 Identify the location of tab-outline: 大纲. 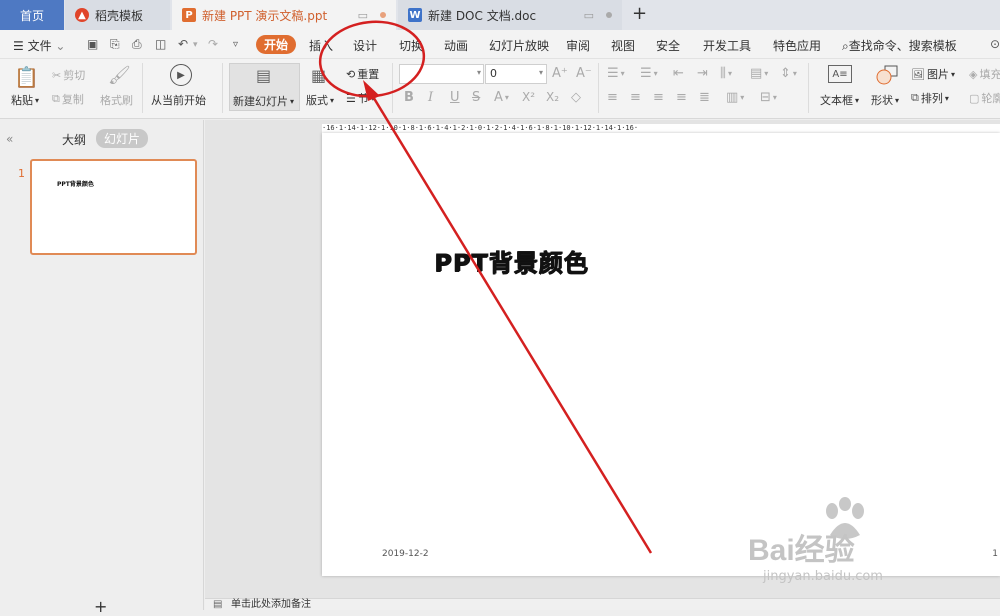
(74, 139).